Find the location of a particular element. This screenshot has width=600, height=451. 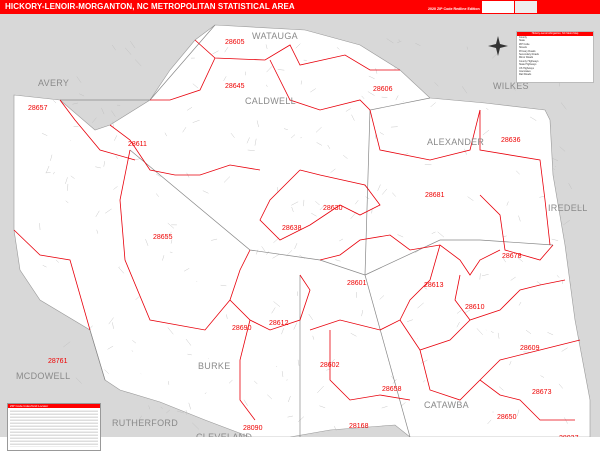

legend-item: Rail Roads is located at coordinates (555, 74).